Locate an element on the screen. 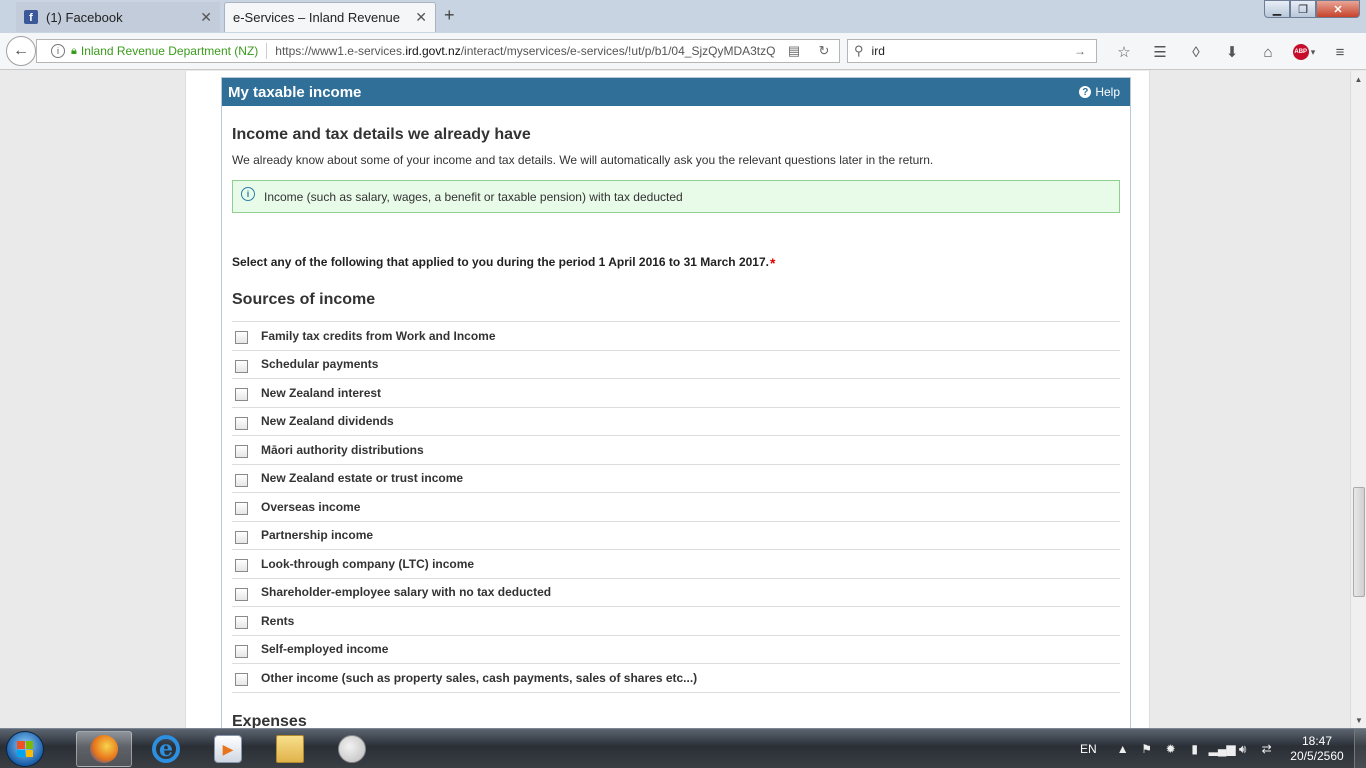  taskbar: e ▶ EN ▲ ⚑ ✹ ▮ ▂▄▆ 🔊︎ ⇄ 18:47 20/5/2560 is located at coordinates (683, 748).